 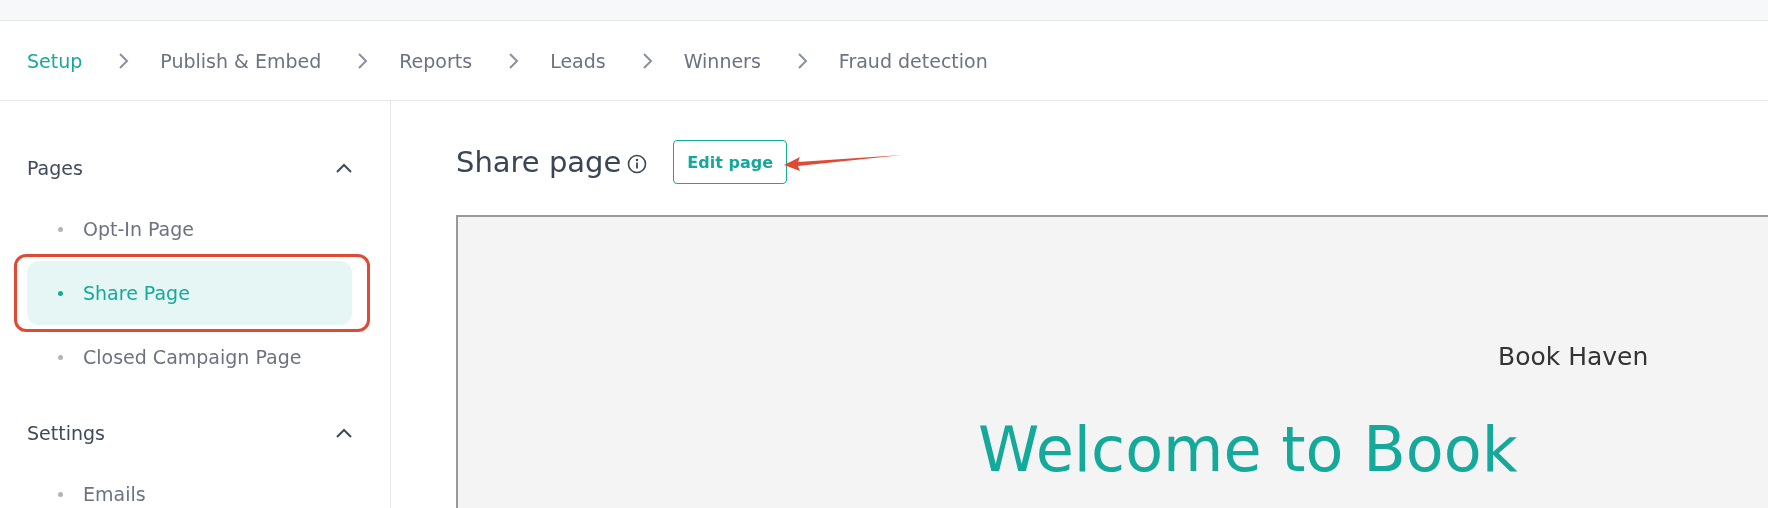 I want to click on page-title: Share page, so click(x=539, y=162).